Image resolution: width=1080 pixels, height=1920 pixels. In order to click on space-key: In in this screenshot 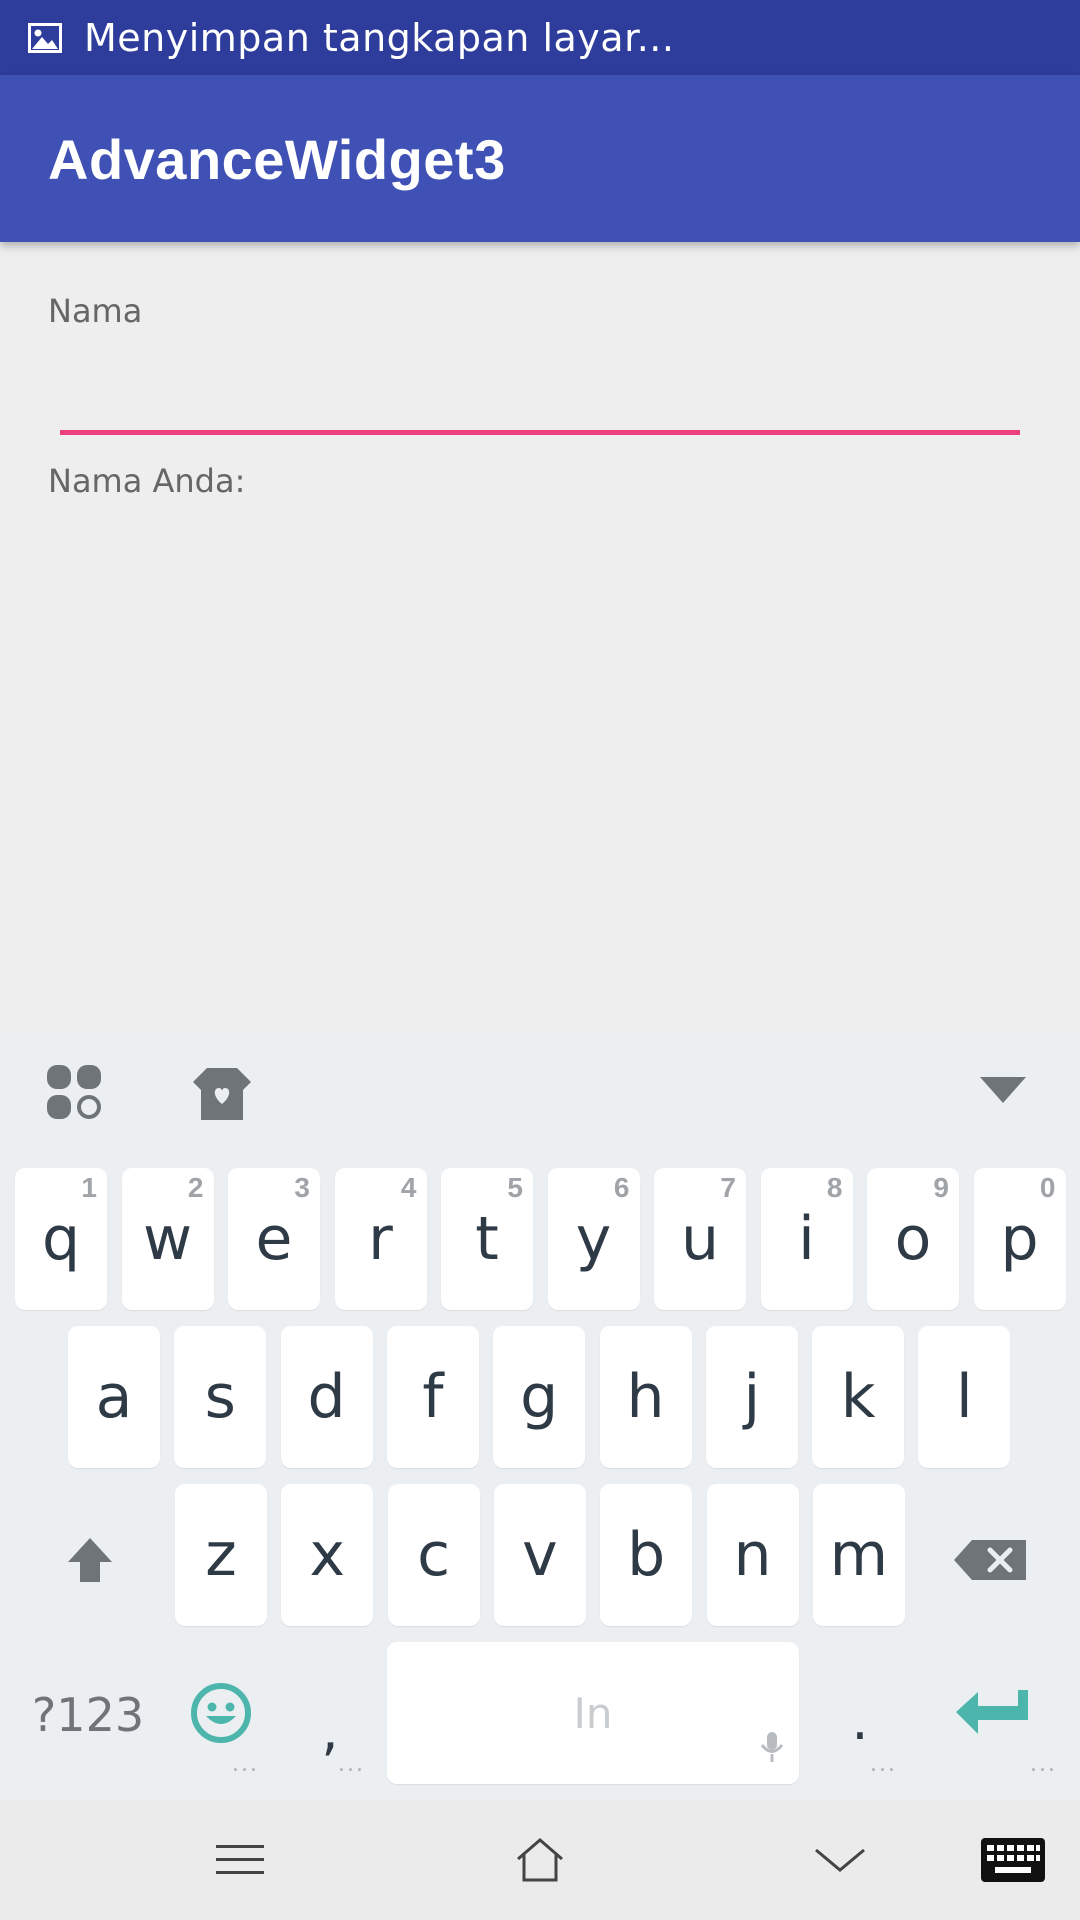, I will do `click(593, 1713)`.